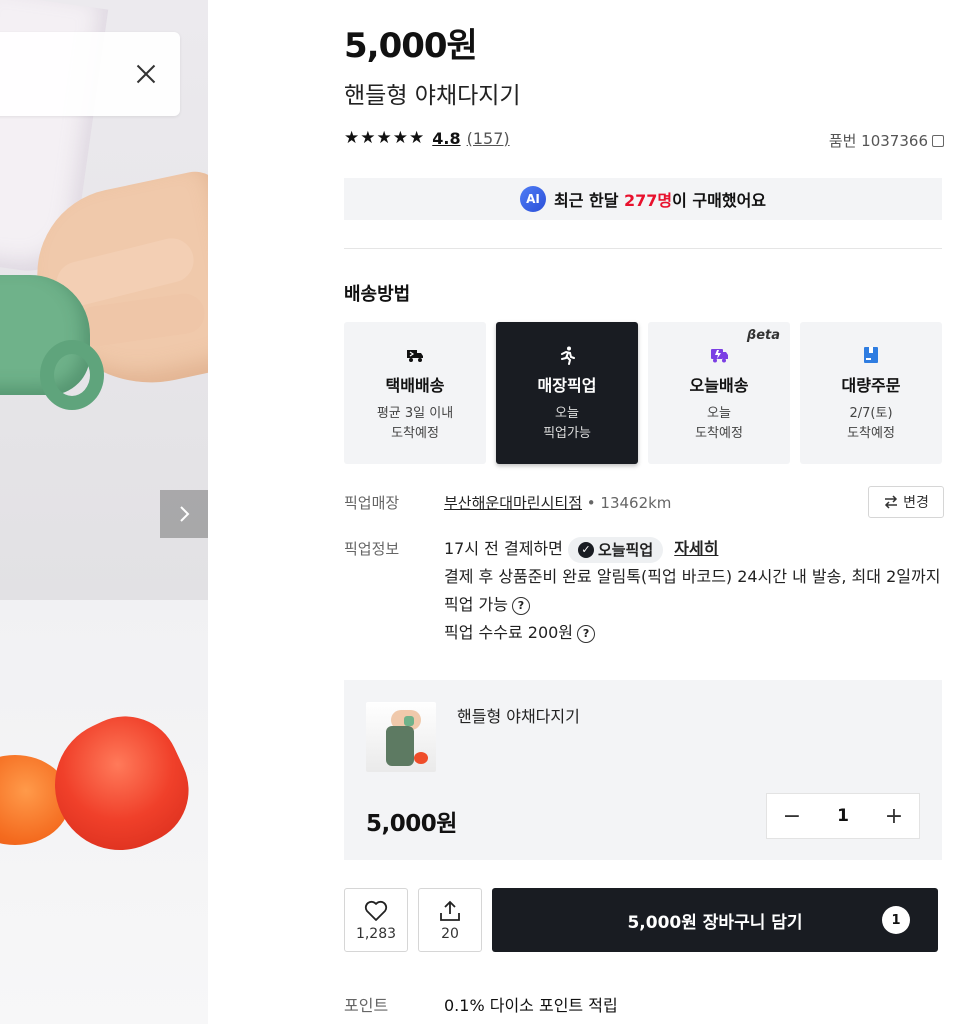 Image resolution: width=966 pixels, height=1024 pixels. What do you see at coordinates (411, 46) in the screenshot?
I see `product-price: 5,000원` at bounding box center [411, 46].